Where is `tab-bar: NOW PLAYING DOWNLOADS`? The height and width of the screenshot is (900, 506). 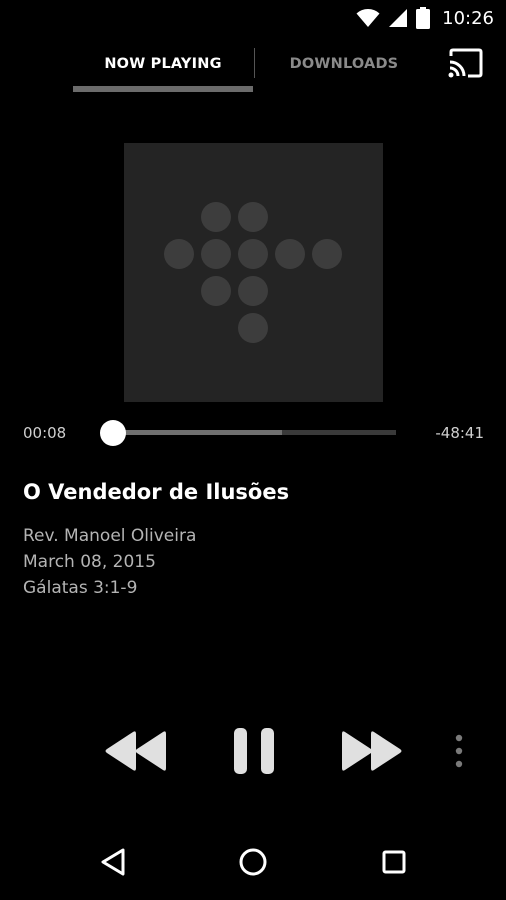 tab-bar: NOW PLAYING DOWNLOADS is located at coordinates (253, 66).